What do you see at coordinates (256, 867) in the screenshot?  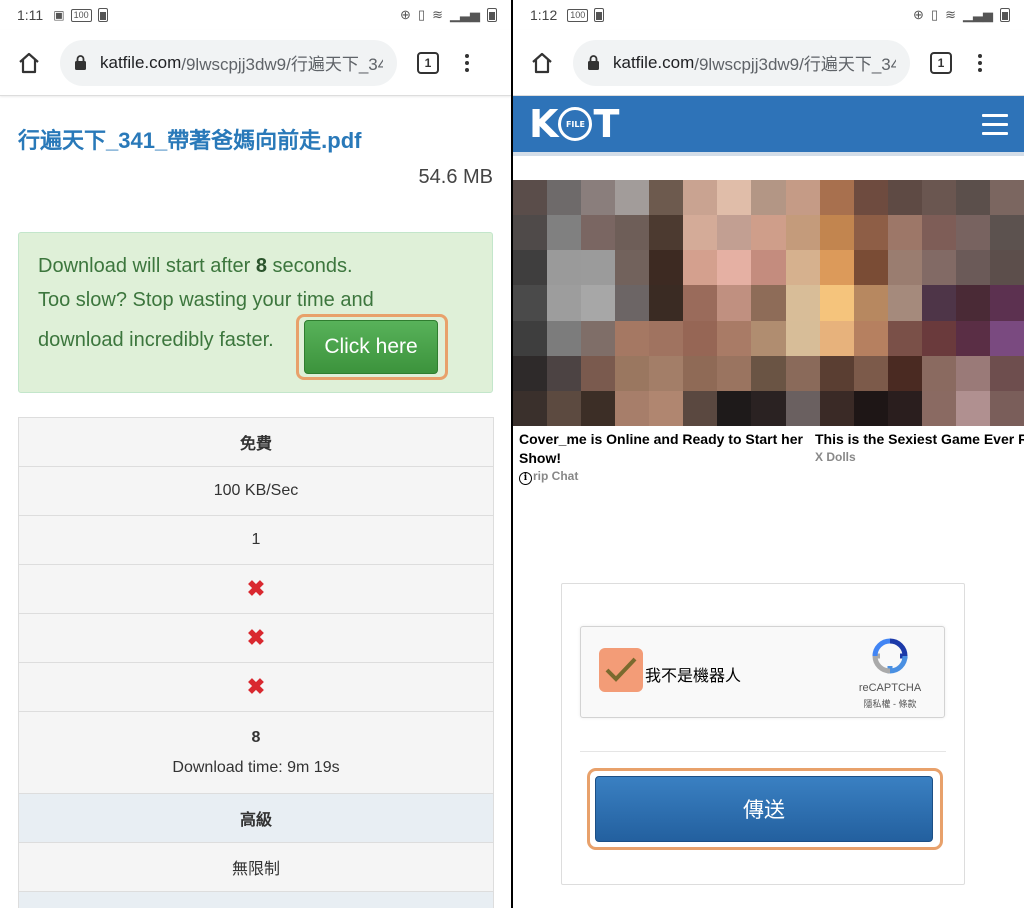 I see `plan-unlimited: 無限制` at bounding box center [256, 867].